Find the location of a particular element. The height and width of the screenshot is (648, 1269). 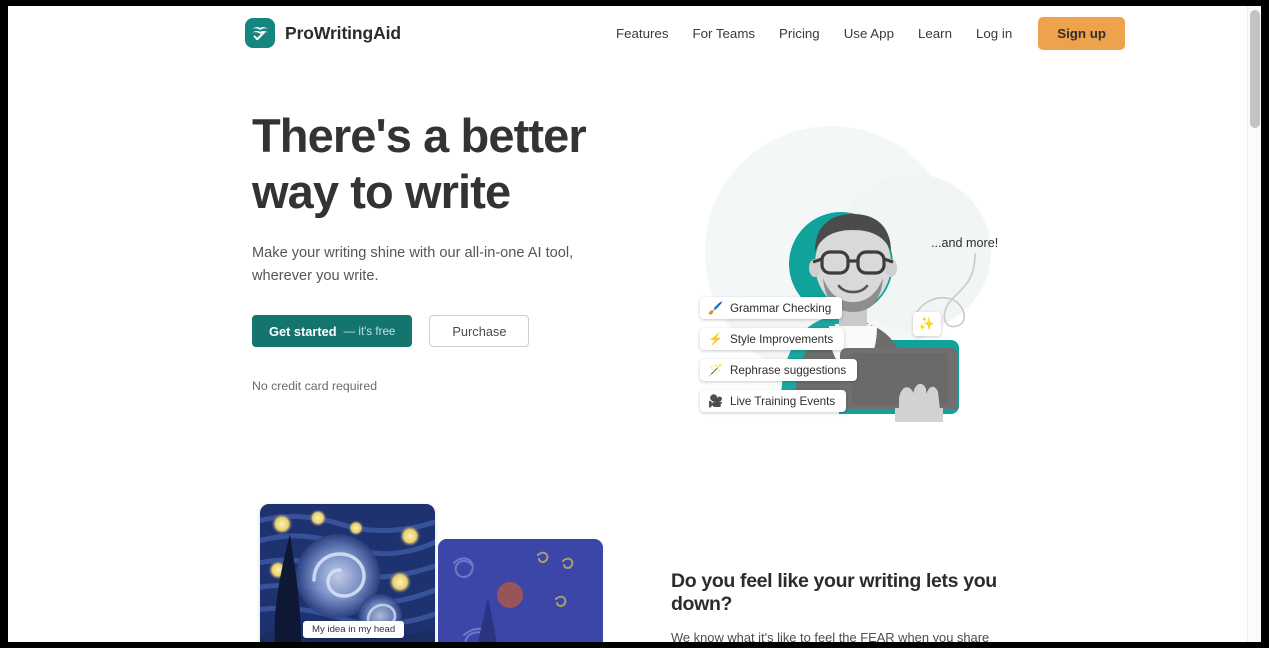

no-credit-card-note: No credit card required is located at coordinates (315, 386).